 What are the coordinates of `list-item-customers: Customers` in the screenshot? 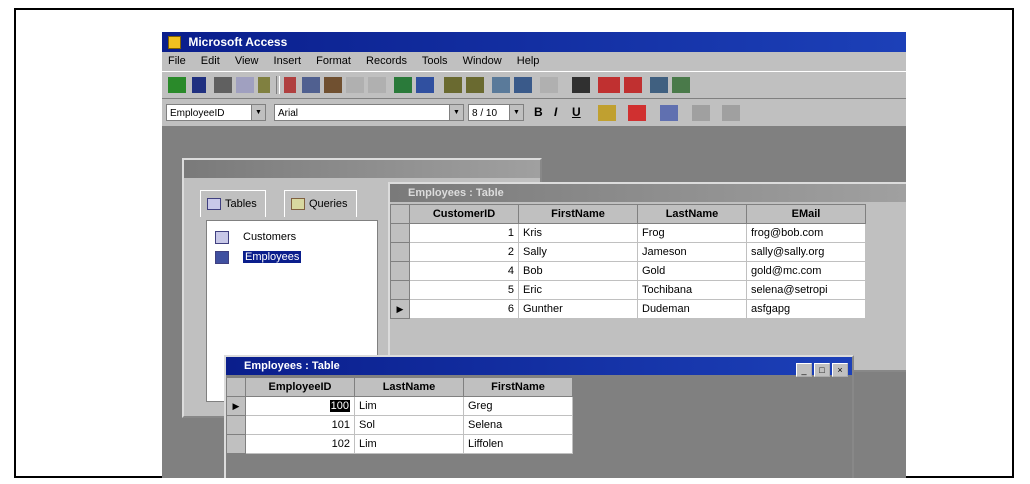 It's located at (255, 237).